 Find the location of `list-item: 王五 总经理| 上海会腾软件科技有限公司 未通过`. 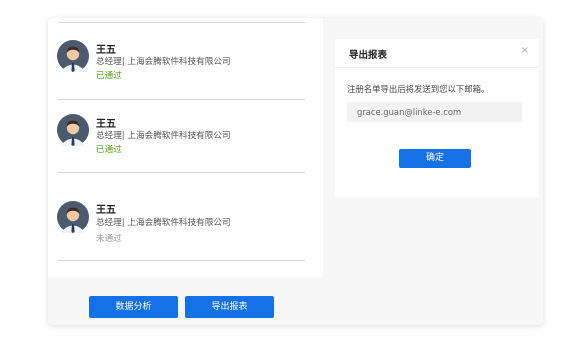

list-item: 王五 总经理| 上海会腾软件科技有限公司 未通过 is located at coordinates (185, 228).